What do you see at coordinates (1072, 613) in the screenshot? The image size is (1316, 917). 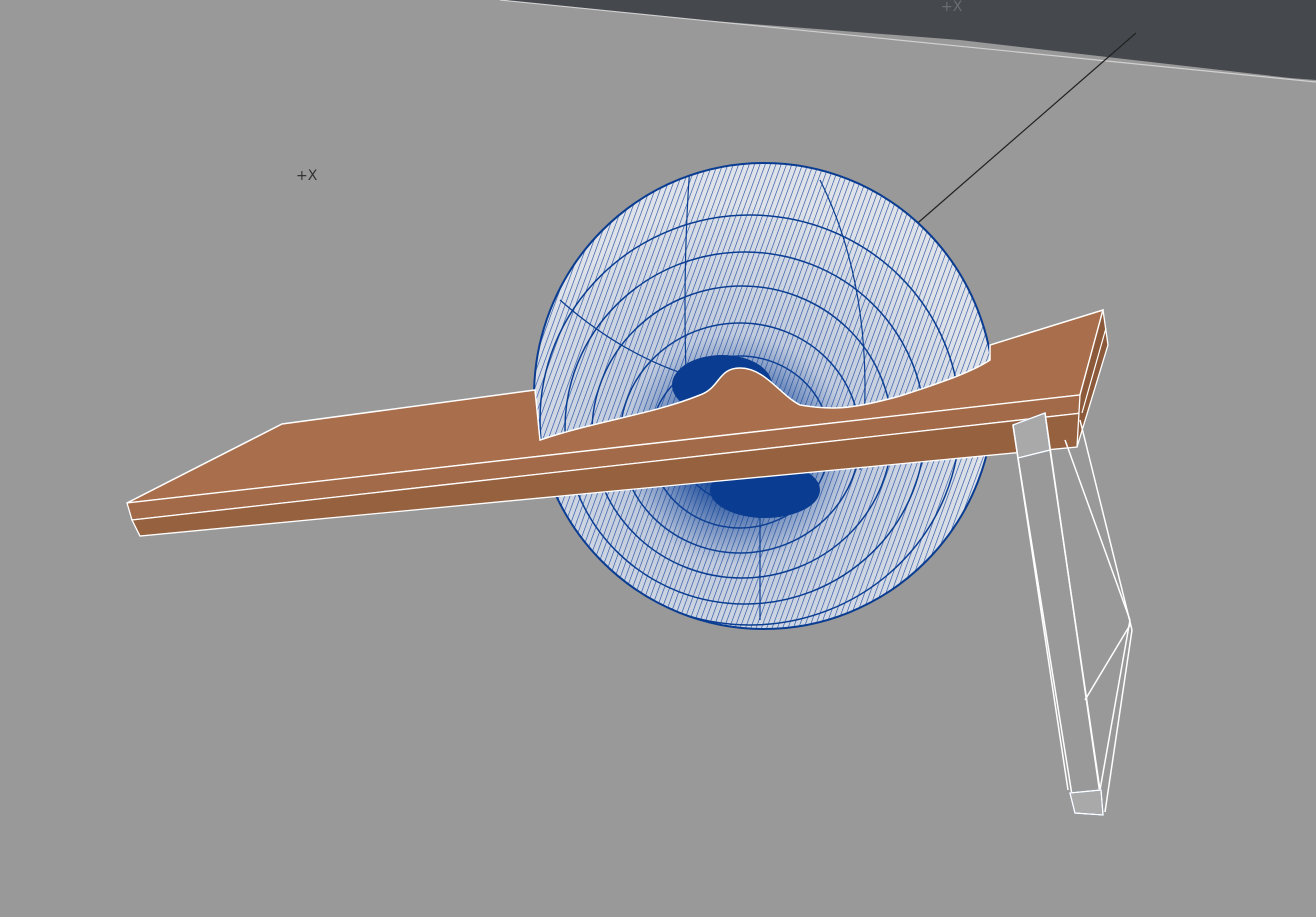 I see `wire-frame-support` at bounding box center [1072, 613].